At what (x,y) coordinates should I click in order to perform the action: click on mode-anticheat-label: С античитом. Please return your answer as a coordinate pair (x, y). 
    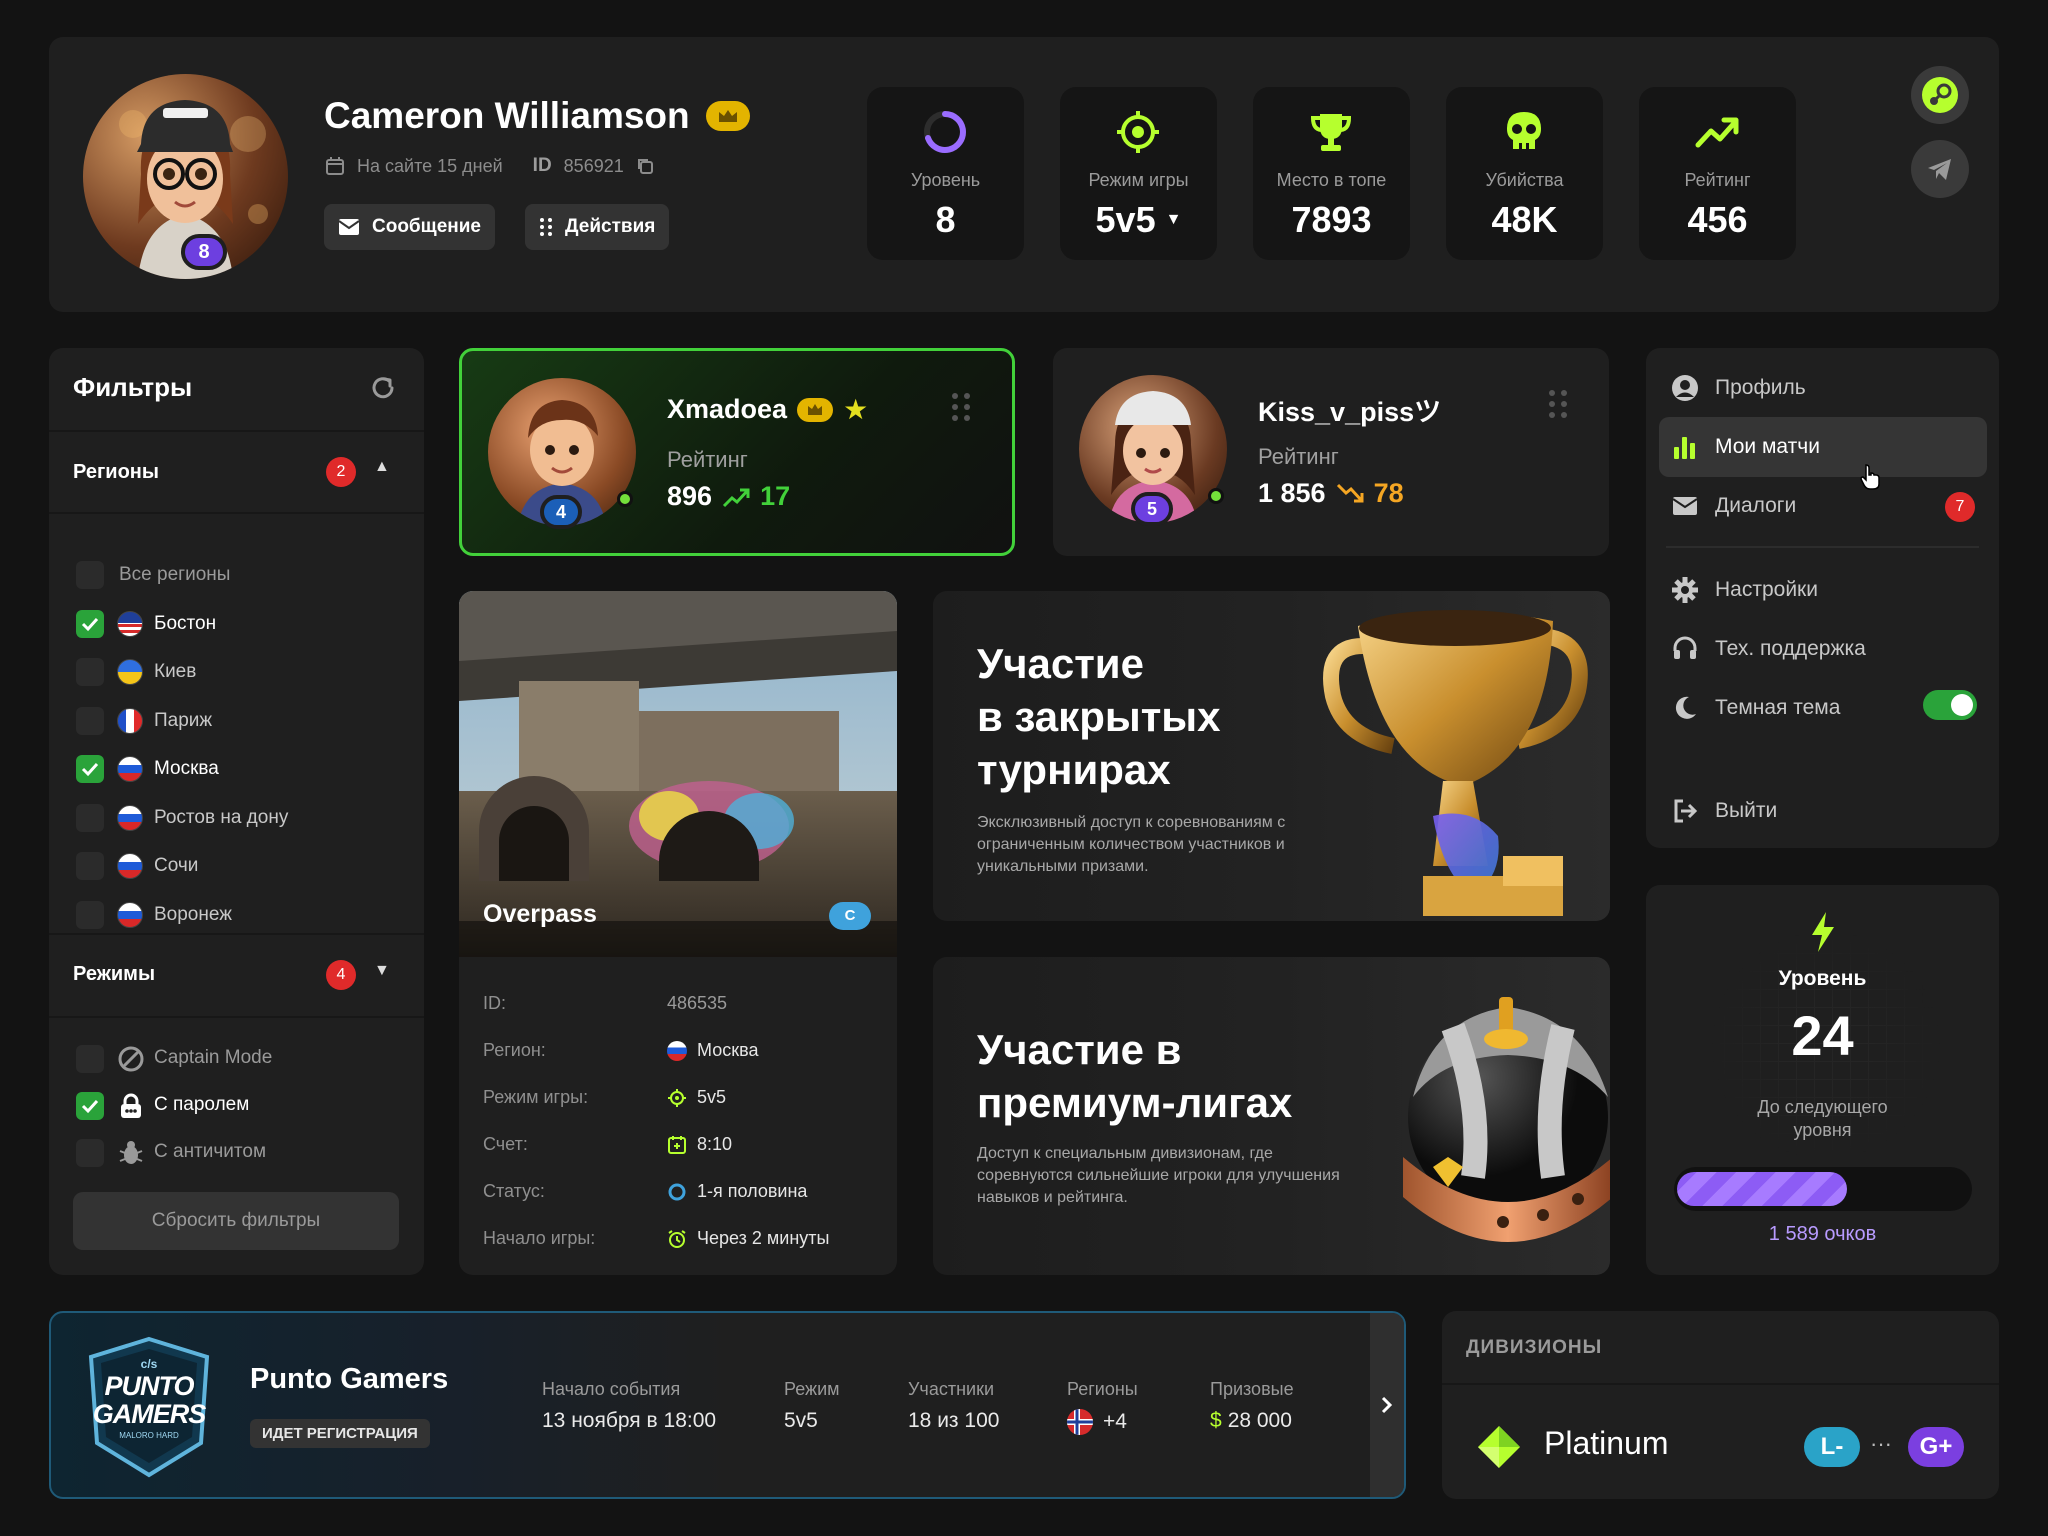
    Looking at the image, I should click on (210, 1152).